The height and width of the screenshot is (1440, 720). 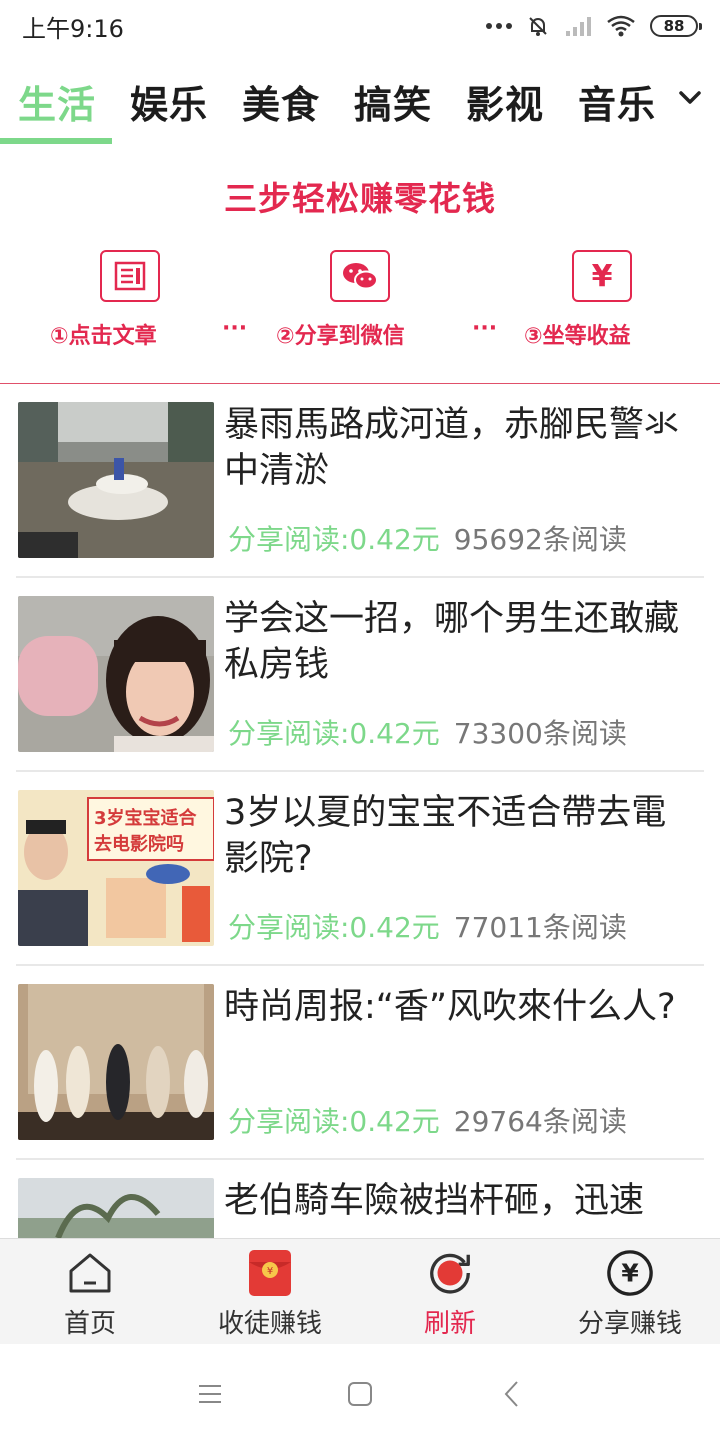 What do you see at coordinates (360, 1063) in the screenshot?
I see `article-item: 時尚周报:“香”风吹來什么人? 分享阅读:0.42元 29764条阅读` at bounding box center [360, 1063].